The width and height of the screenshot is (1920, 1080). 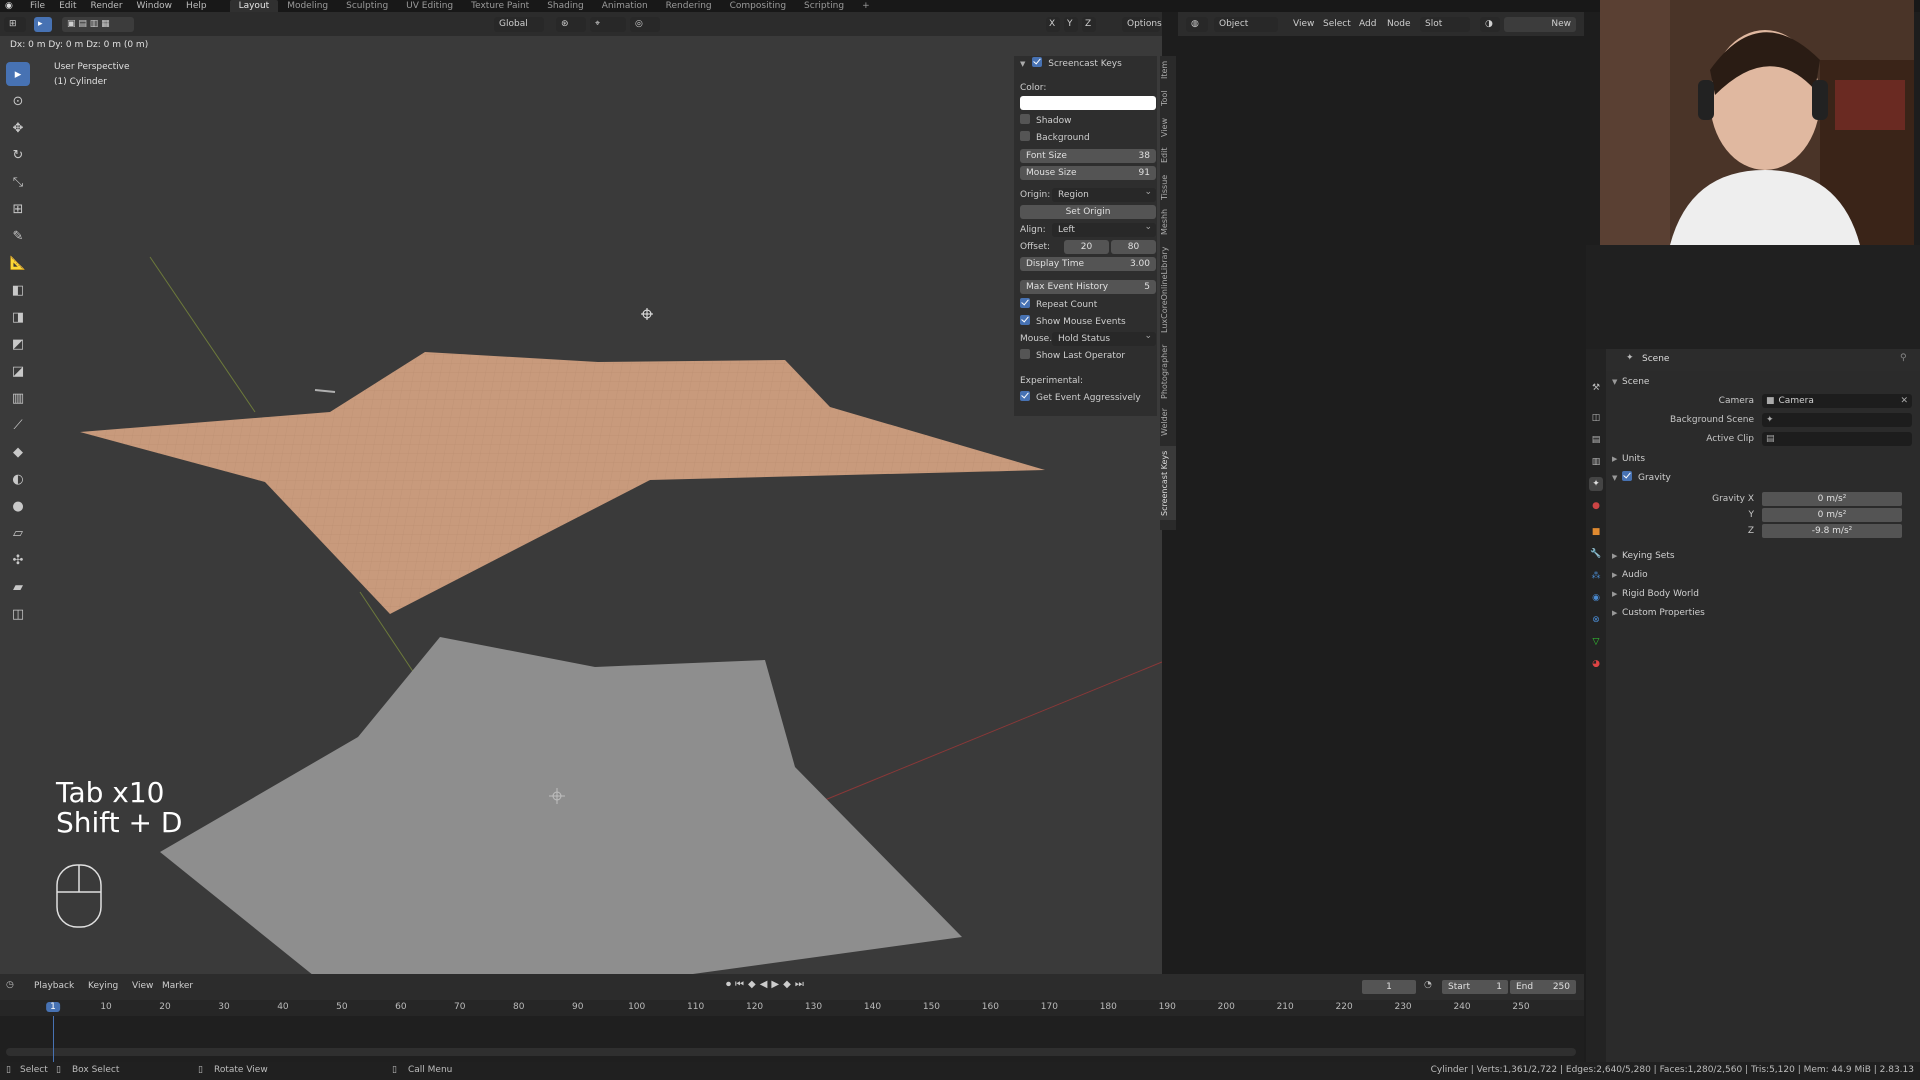 I want to click on blender-logo-icon: ◉, so click(x=11, y=6).